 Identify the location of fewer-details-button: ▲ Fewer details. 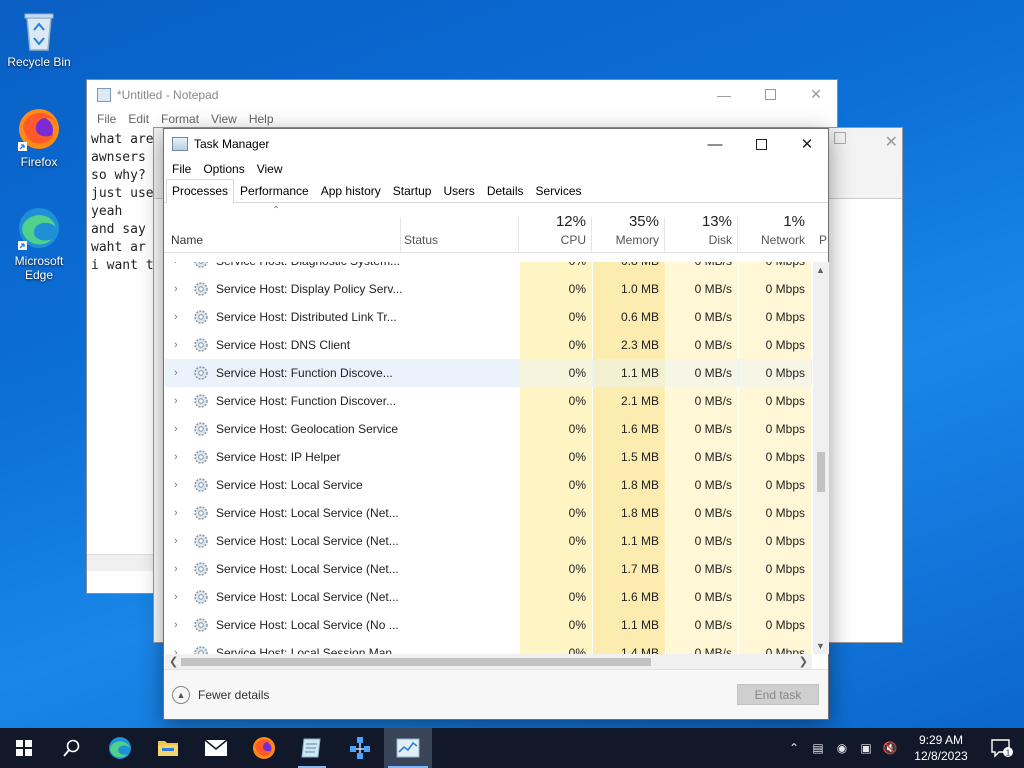
(220, 695).